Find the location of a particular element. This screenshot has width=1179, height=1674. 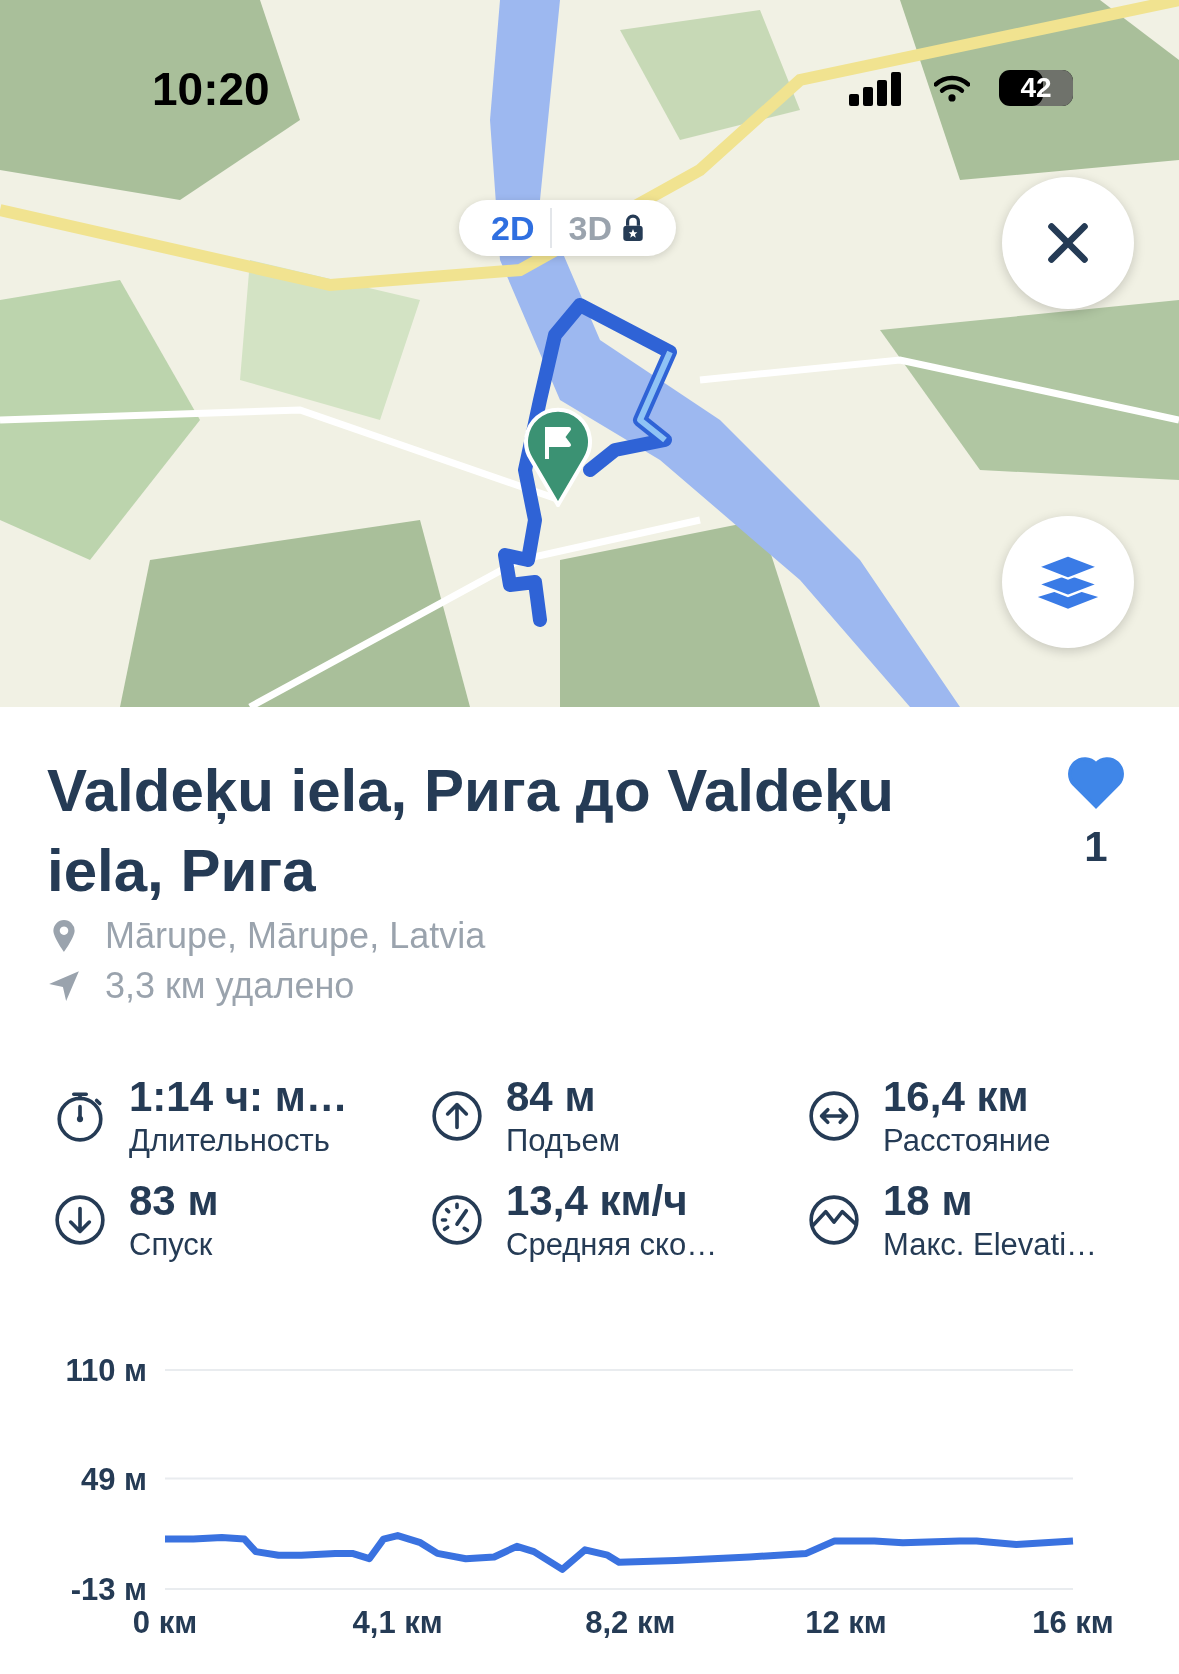

stat-value: 18 м is located at coordinates (928, 1201).